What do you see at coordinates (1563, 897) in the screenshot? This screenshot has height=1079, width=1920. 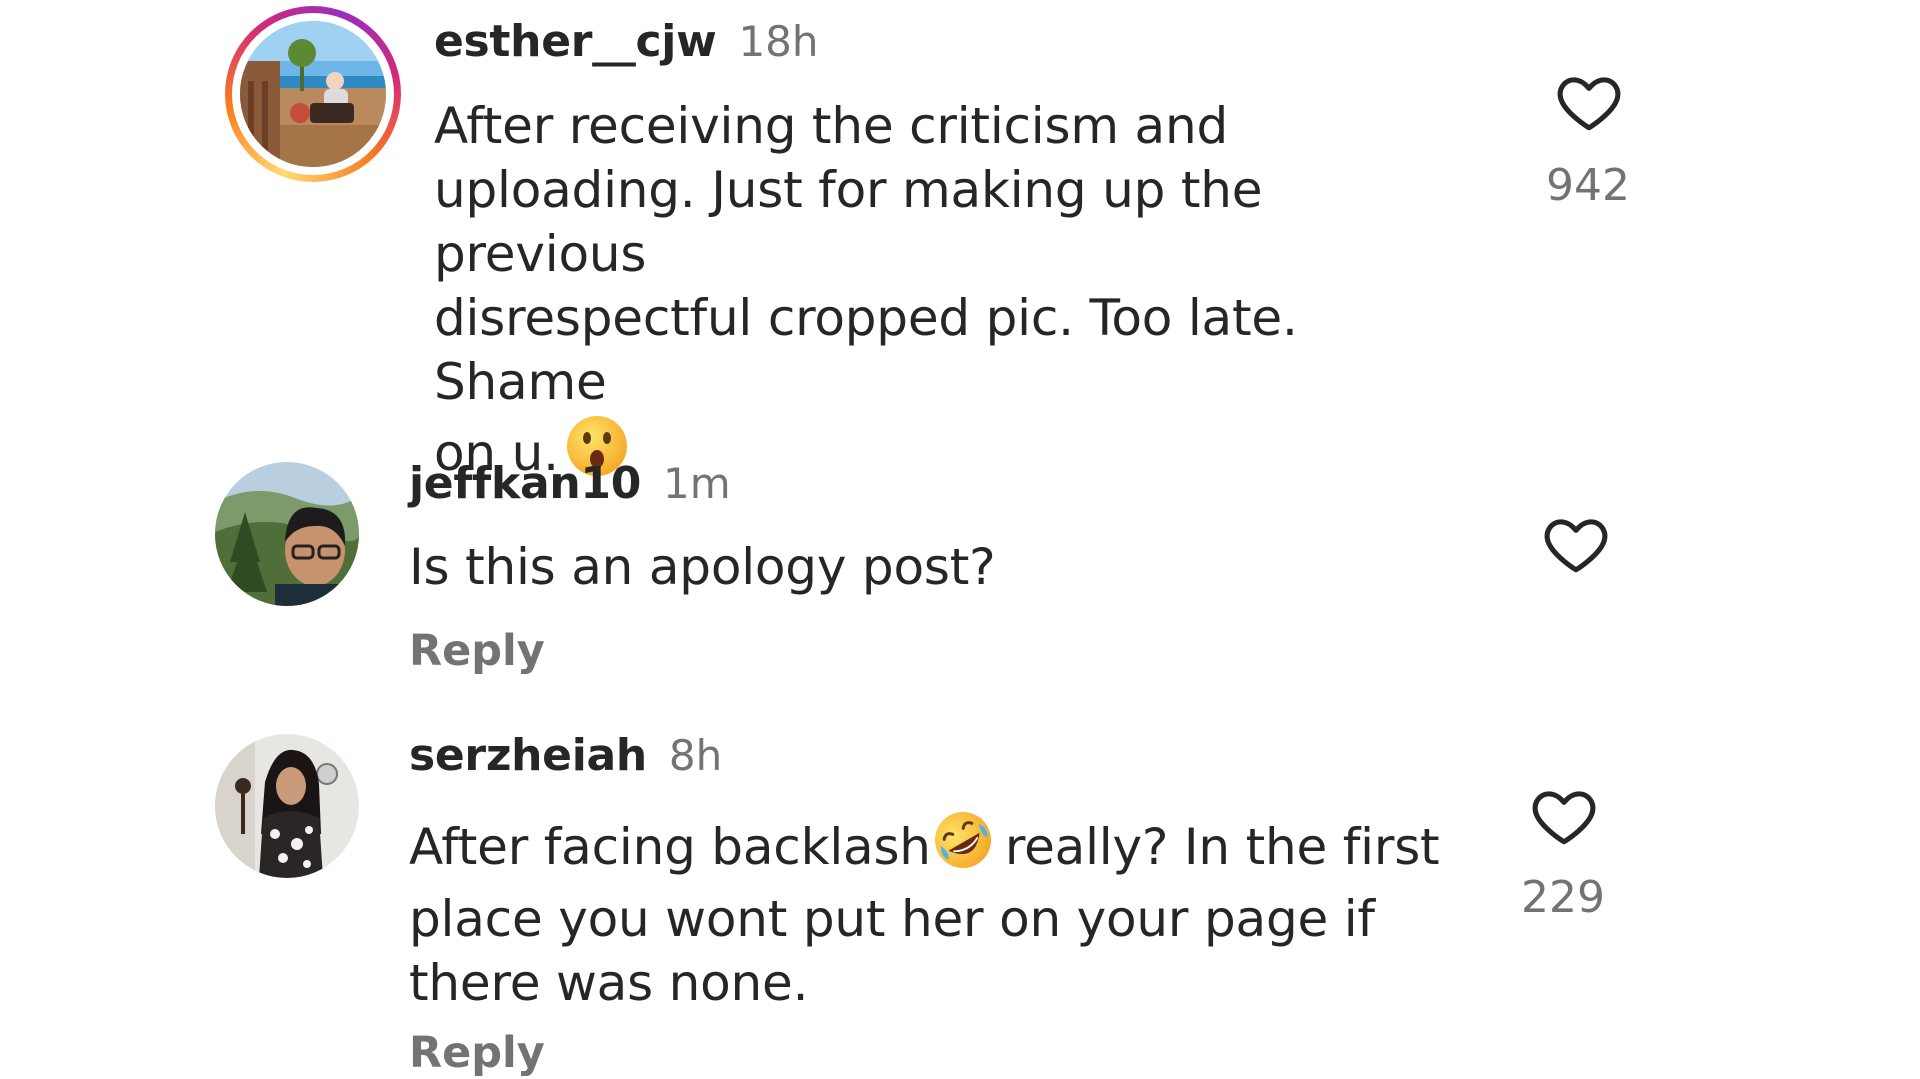 I see `like-count: 229` at bounding box center [1563, 897].